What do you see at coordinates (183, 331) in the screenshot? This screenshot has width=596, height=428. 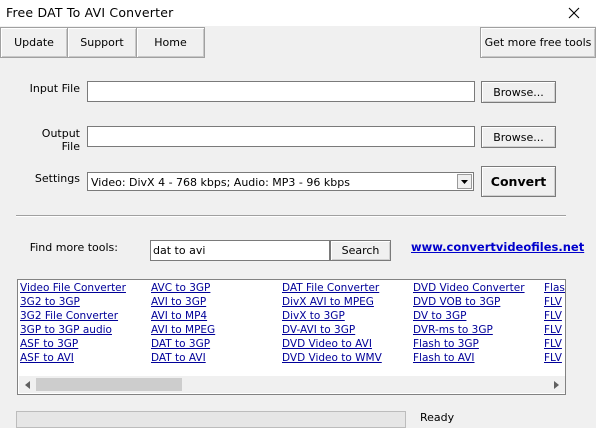 I see `tool-link: AVI to MPEG` at bounding box center [183, 331].